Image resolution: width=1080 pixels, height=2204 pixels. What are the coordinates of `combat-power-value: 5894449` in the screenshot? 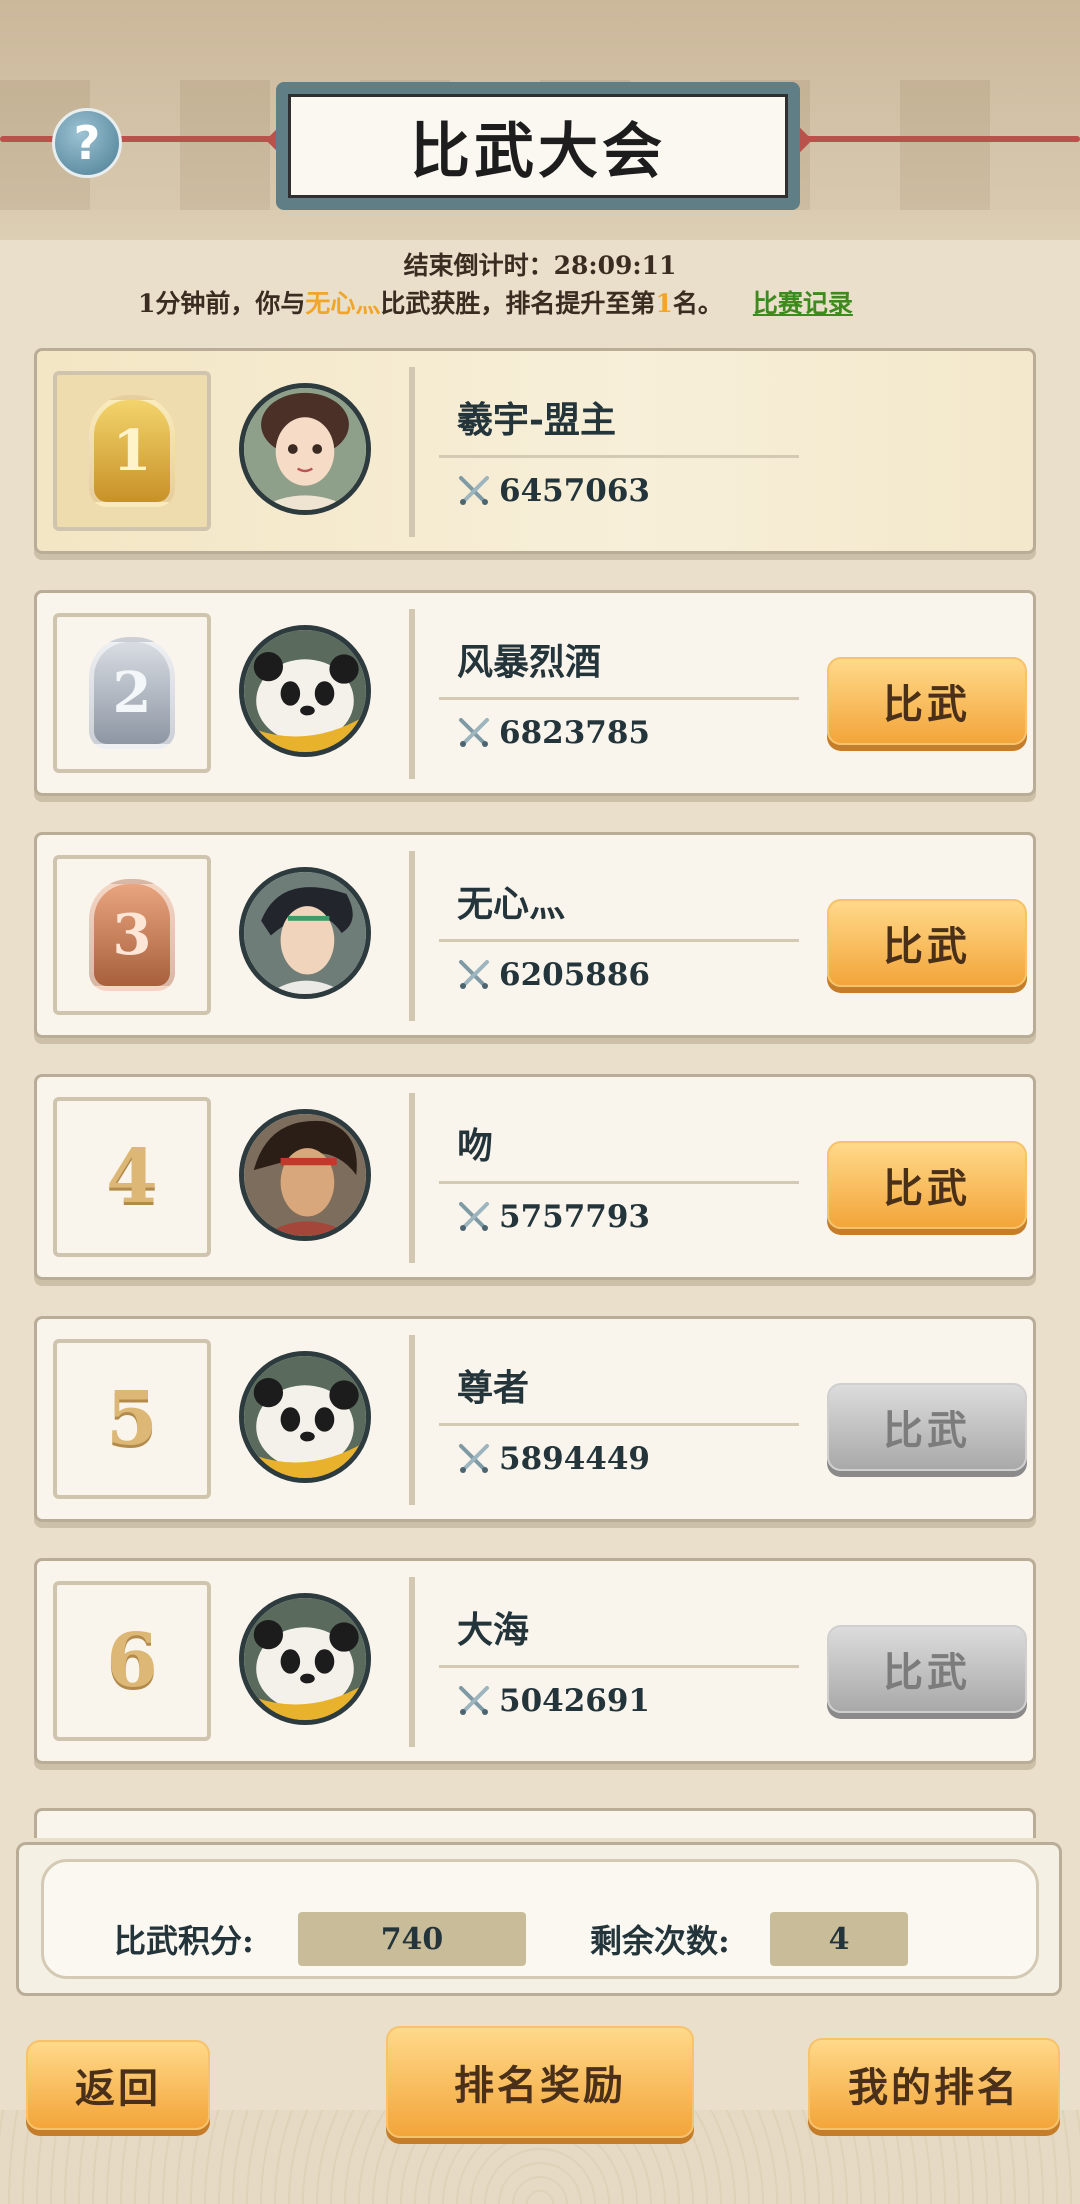 It's located at (574, 1459).